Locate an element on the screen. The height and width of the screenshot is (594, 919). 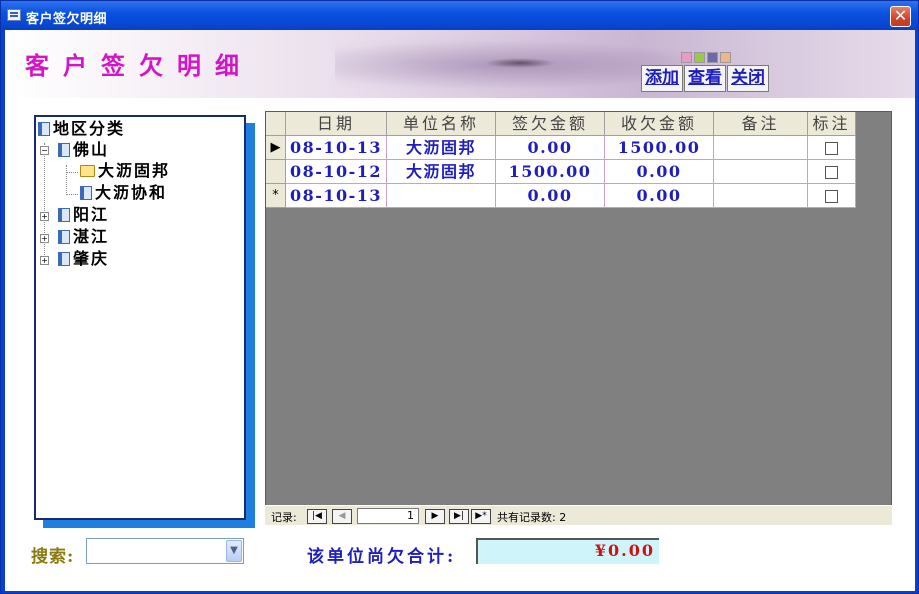
tree-root: 地区分类 is located at coordinates (81, 129).